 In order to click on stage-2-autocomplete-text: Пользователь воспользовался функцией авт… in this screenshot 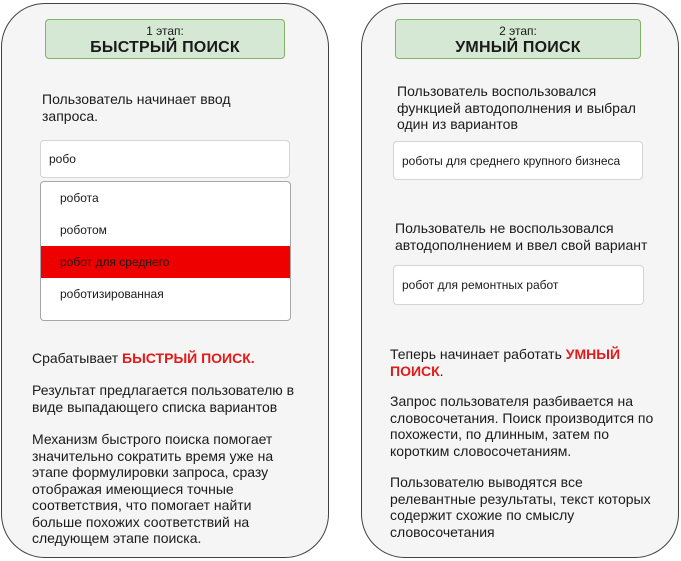, I will do `click(516, 107)`.